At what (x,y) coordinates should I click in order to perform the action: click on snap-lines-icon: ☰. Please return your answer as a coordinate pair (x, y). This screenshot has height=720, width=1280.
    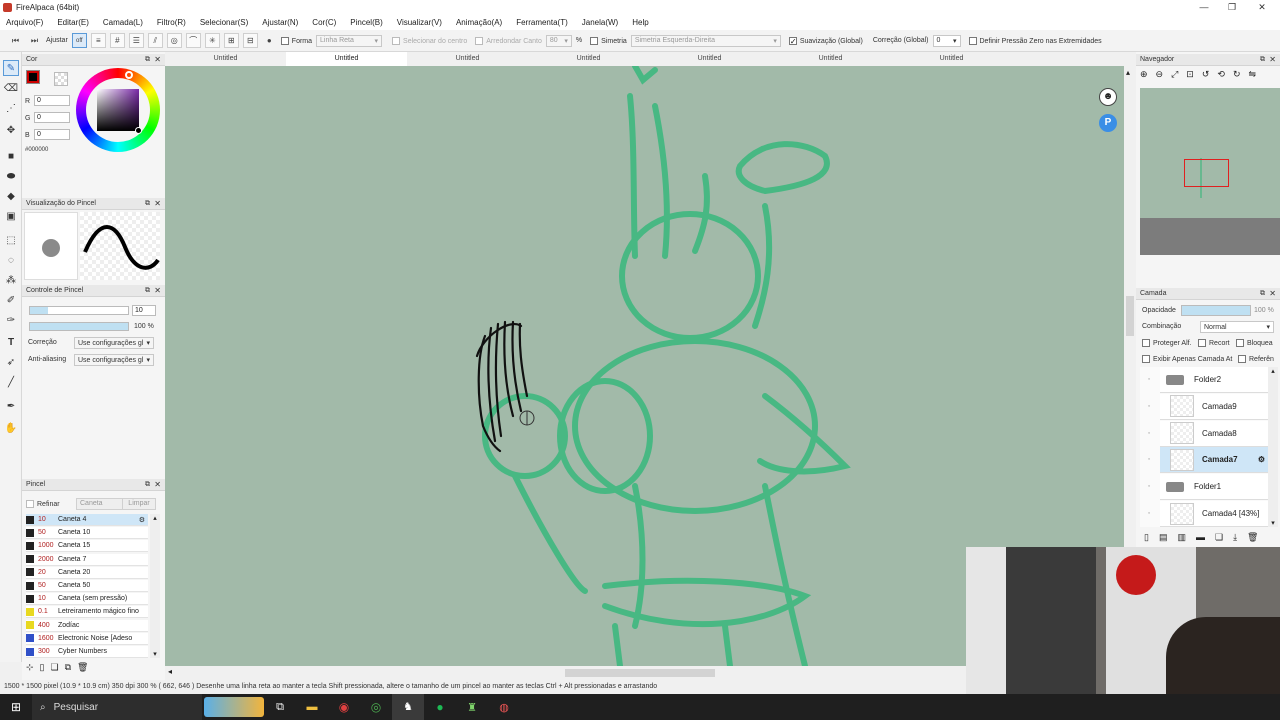
    Looking at the image, I should click on (136, 40).